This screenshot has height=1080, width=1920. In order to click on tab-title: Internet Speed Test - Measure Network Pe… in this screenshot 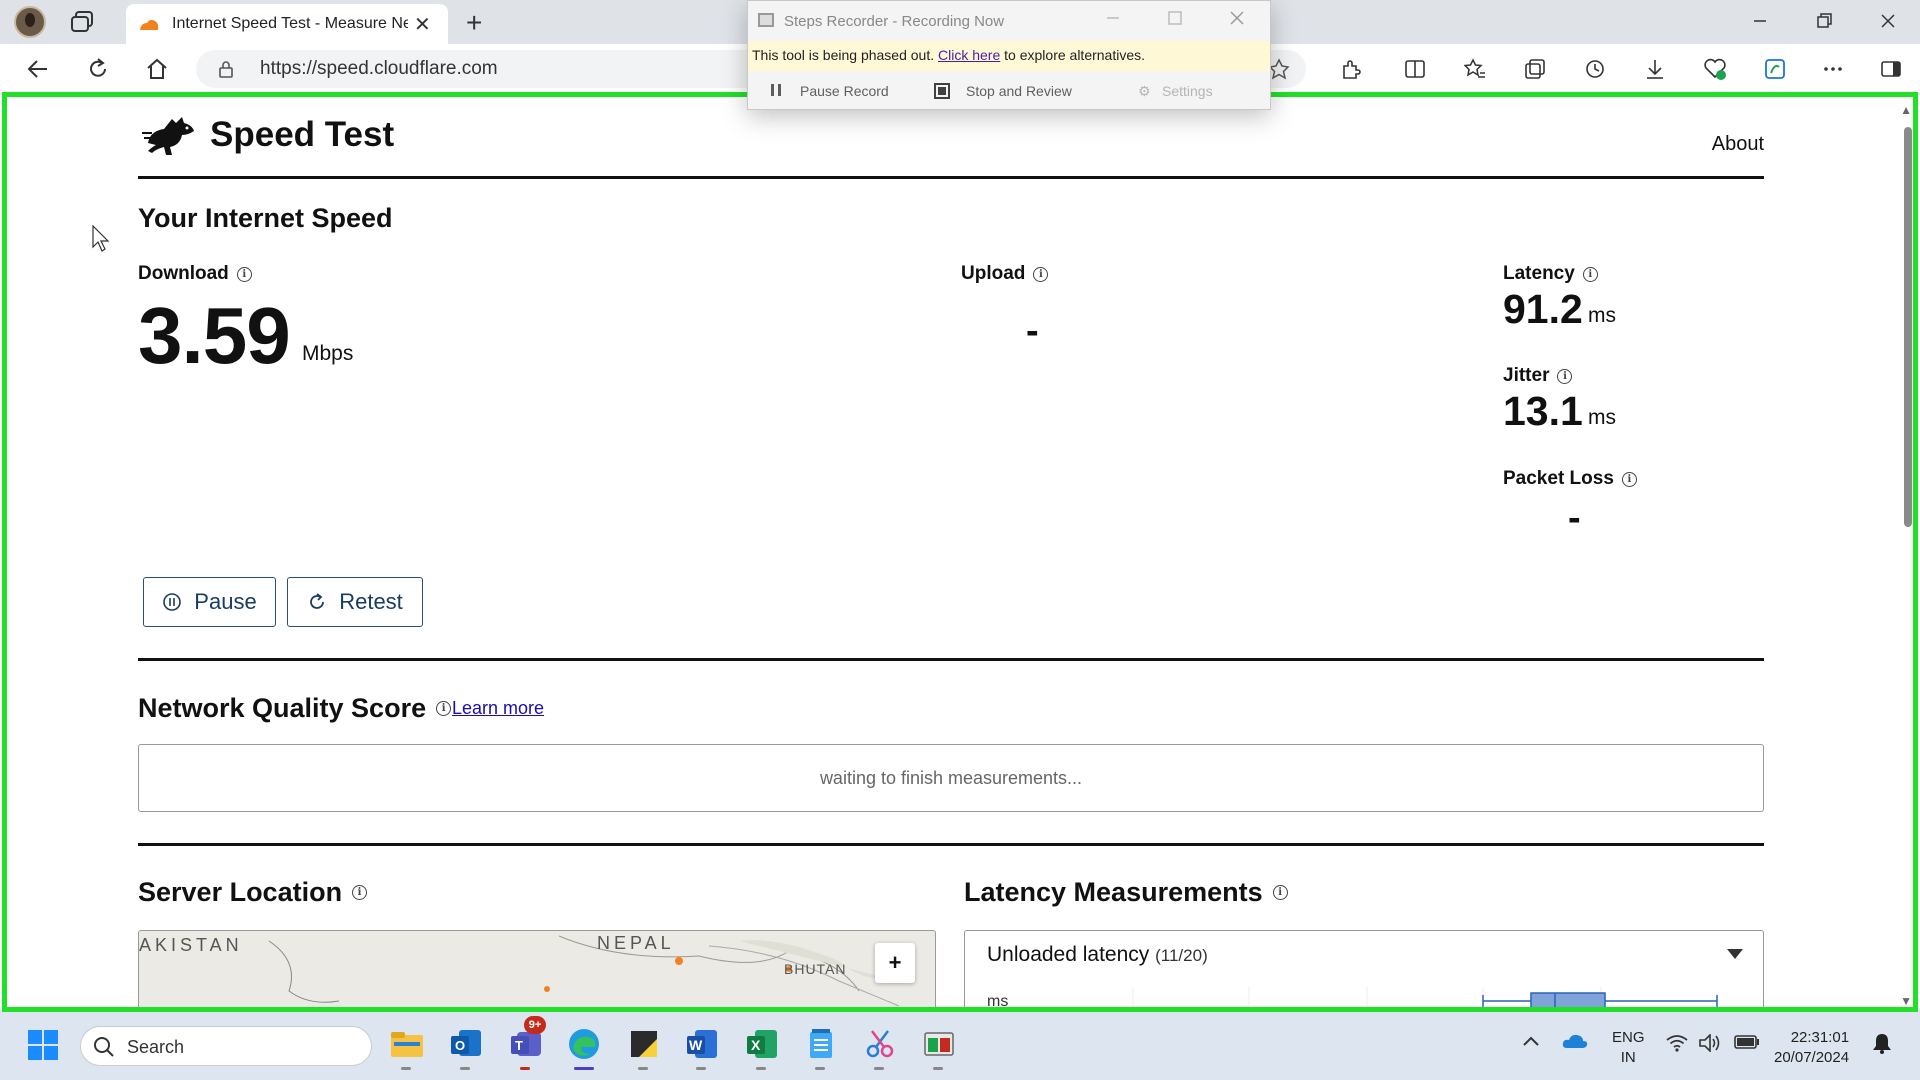, I will do `click(290, 23)`.